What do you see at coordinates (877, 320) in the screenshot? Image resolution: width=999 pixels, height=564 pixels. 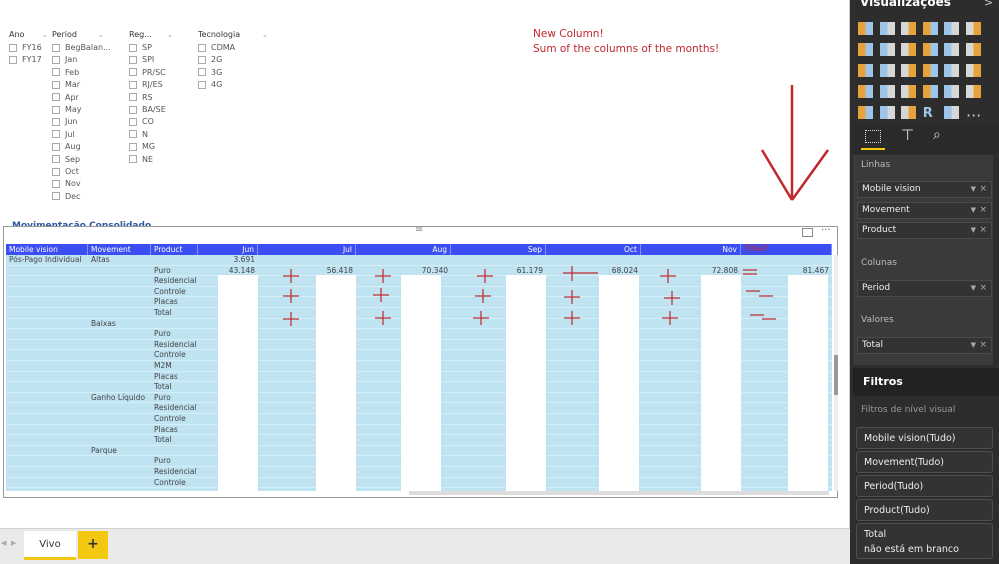 I see `values-label: Valores` at bounding box center [877, 320].